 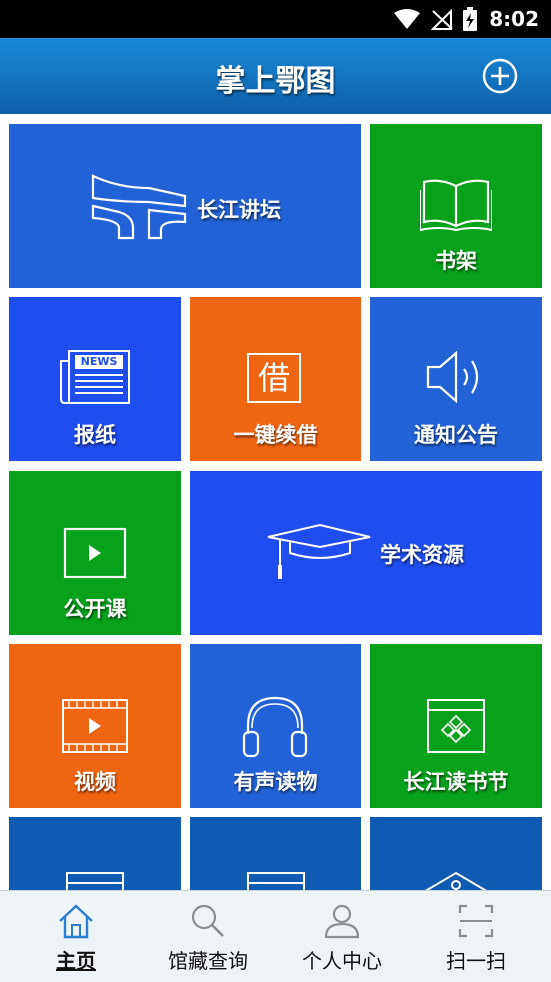 What do you see at coordinates (456, 261) in the screenshot?
I see `tile-bookshelf-label: 书架` at bounding box center [456, 261].